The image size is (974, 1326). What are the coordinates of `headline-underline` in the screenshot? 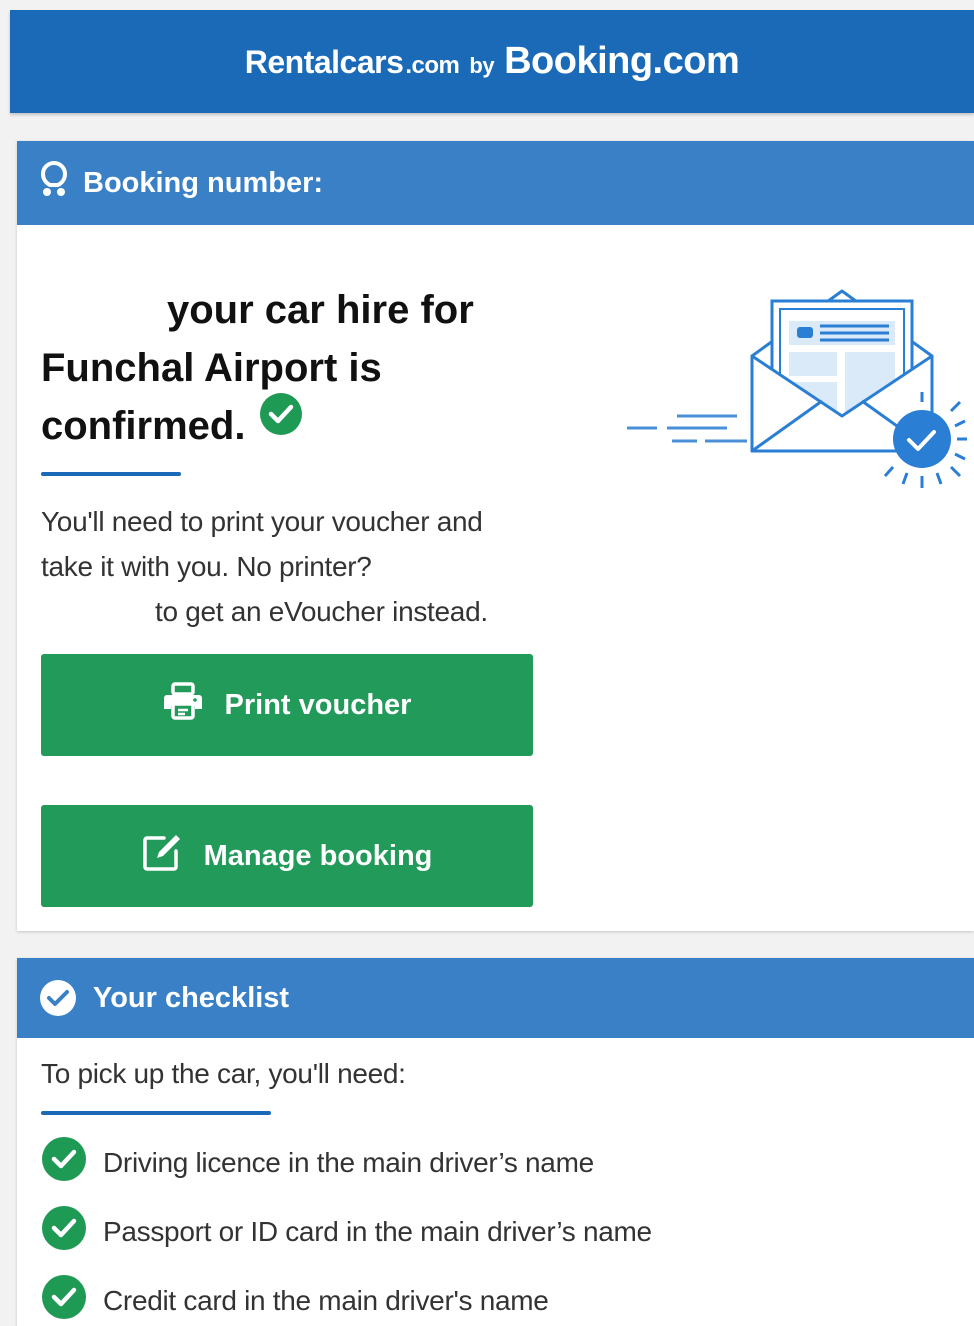 It's located at (111, 474).